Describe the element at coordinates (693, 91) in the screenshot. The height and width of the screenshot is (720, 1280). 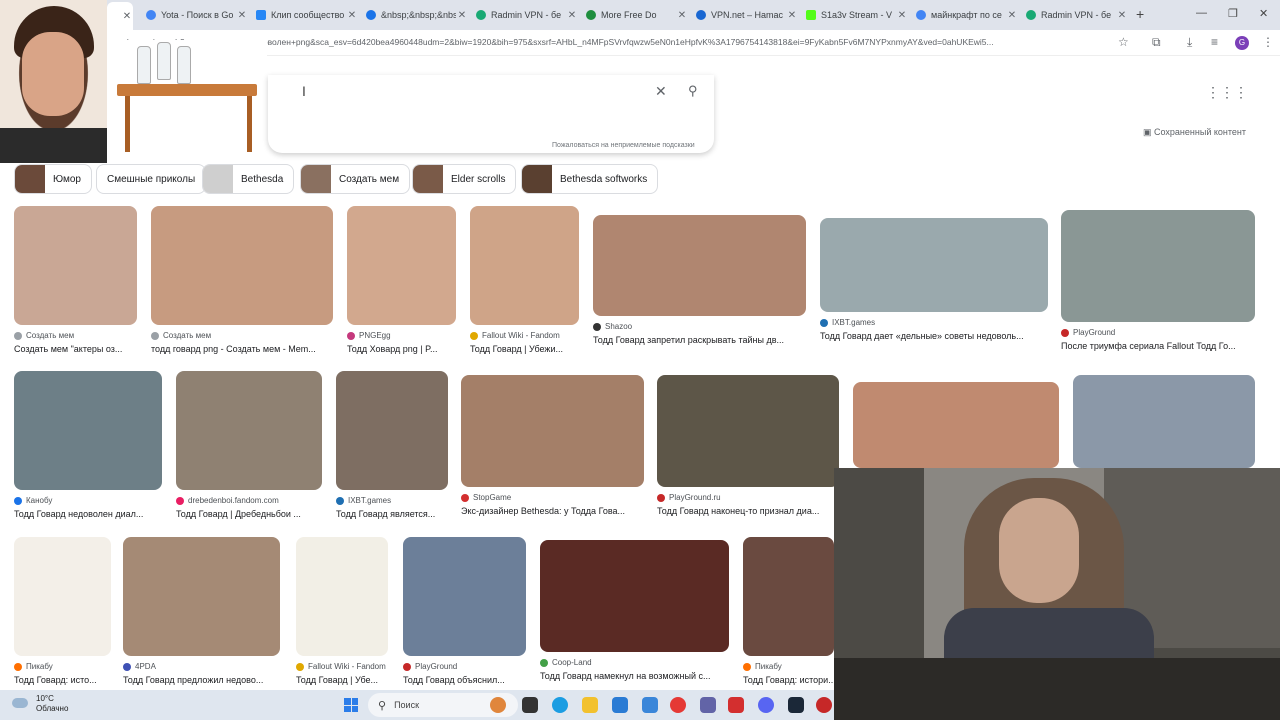
I see `search-icon: ⚲` at that location.